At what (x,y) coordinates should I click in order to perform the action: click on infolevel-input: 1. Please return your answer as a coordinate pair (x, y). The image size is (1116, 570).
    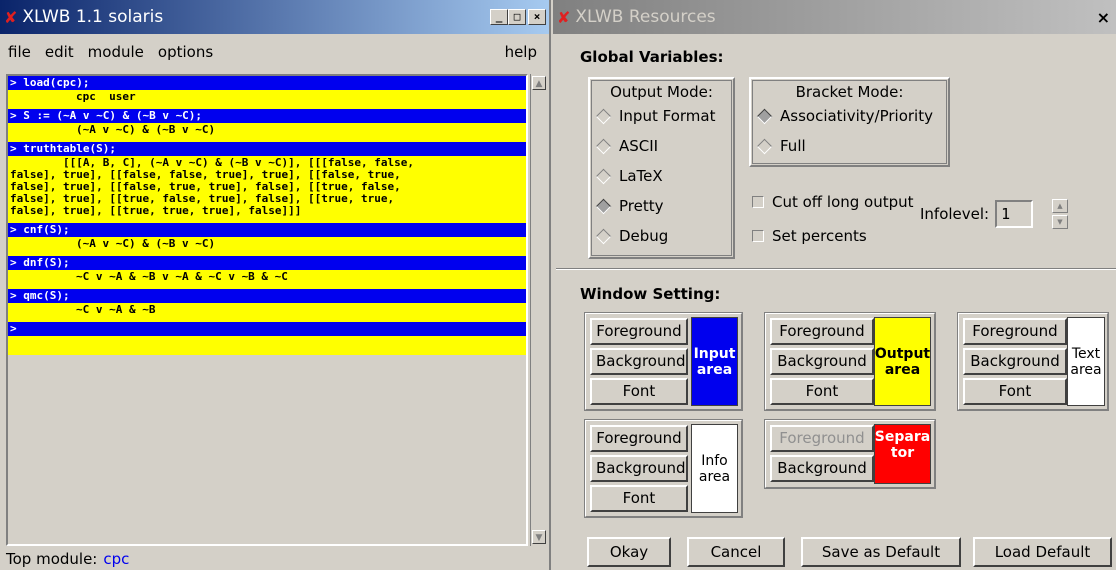
    Looking at the image, I should click on (1014, 214).